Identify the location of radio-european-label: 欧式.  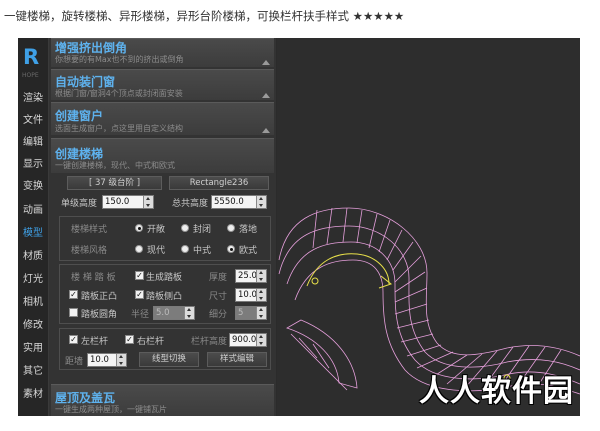
(248, 251).